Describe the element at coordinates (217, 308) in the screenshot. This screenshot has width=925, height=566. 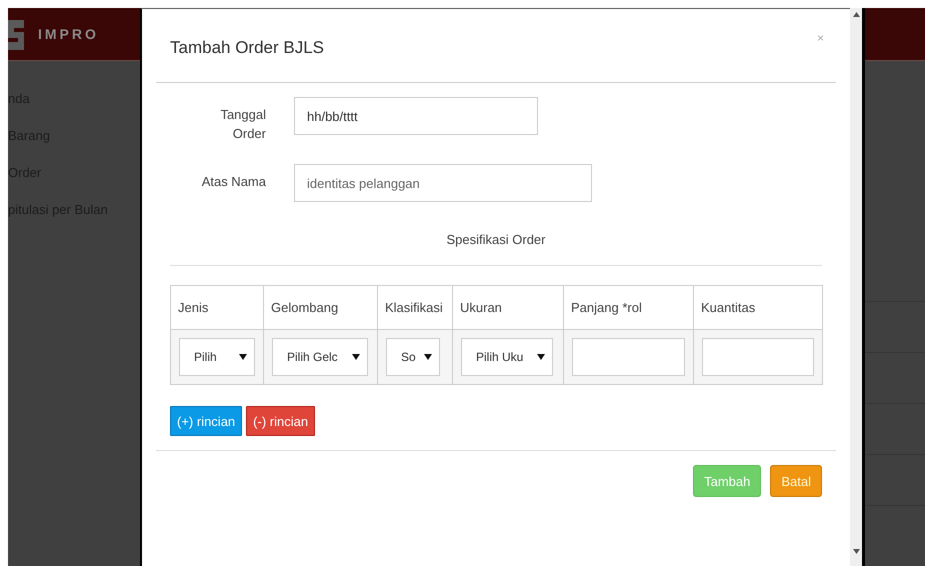
I see `column-header: Jenis` at that location.